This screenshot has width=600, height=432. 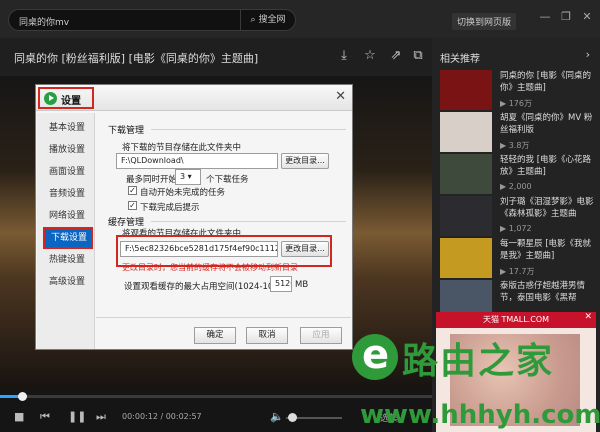 I want to click on search-all-button: ⌕ 搜全网, so click(x=267, y=20).